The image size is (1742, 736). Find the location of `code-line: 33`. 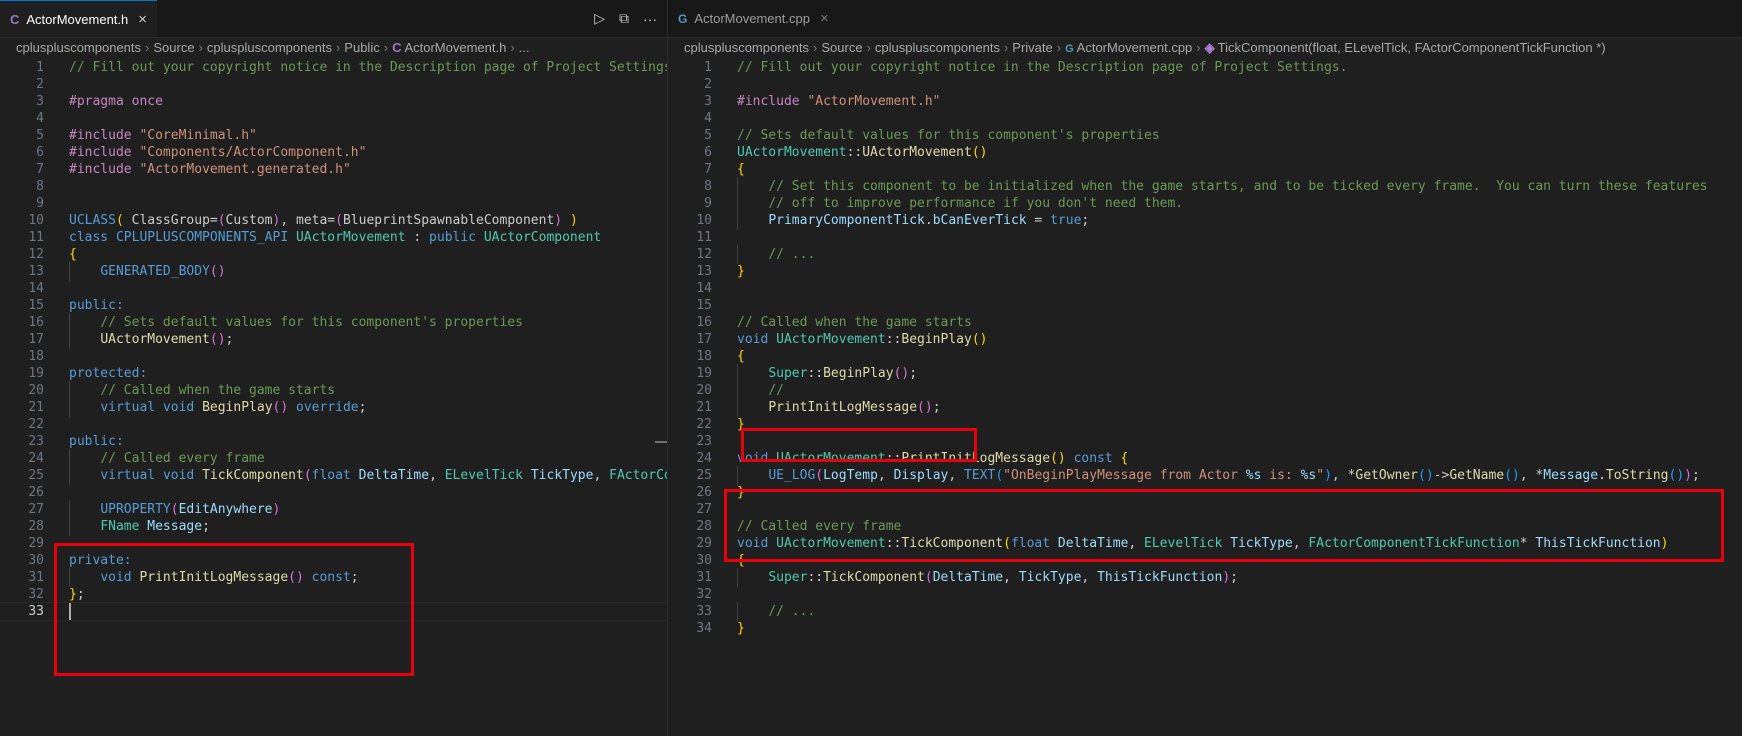

code-line: 33 is located at coordinates (333, 611).